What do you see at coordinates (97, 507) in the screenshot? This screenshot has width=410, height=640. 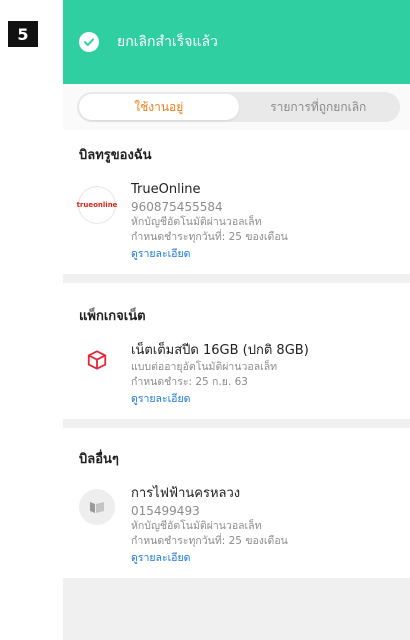 I see `electricity-authority-logo-icon` at bounding box center [97, 507].